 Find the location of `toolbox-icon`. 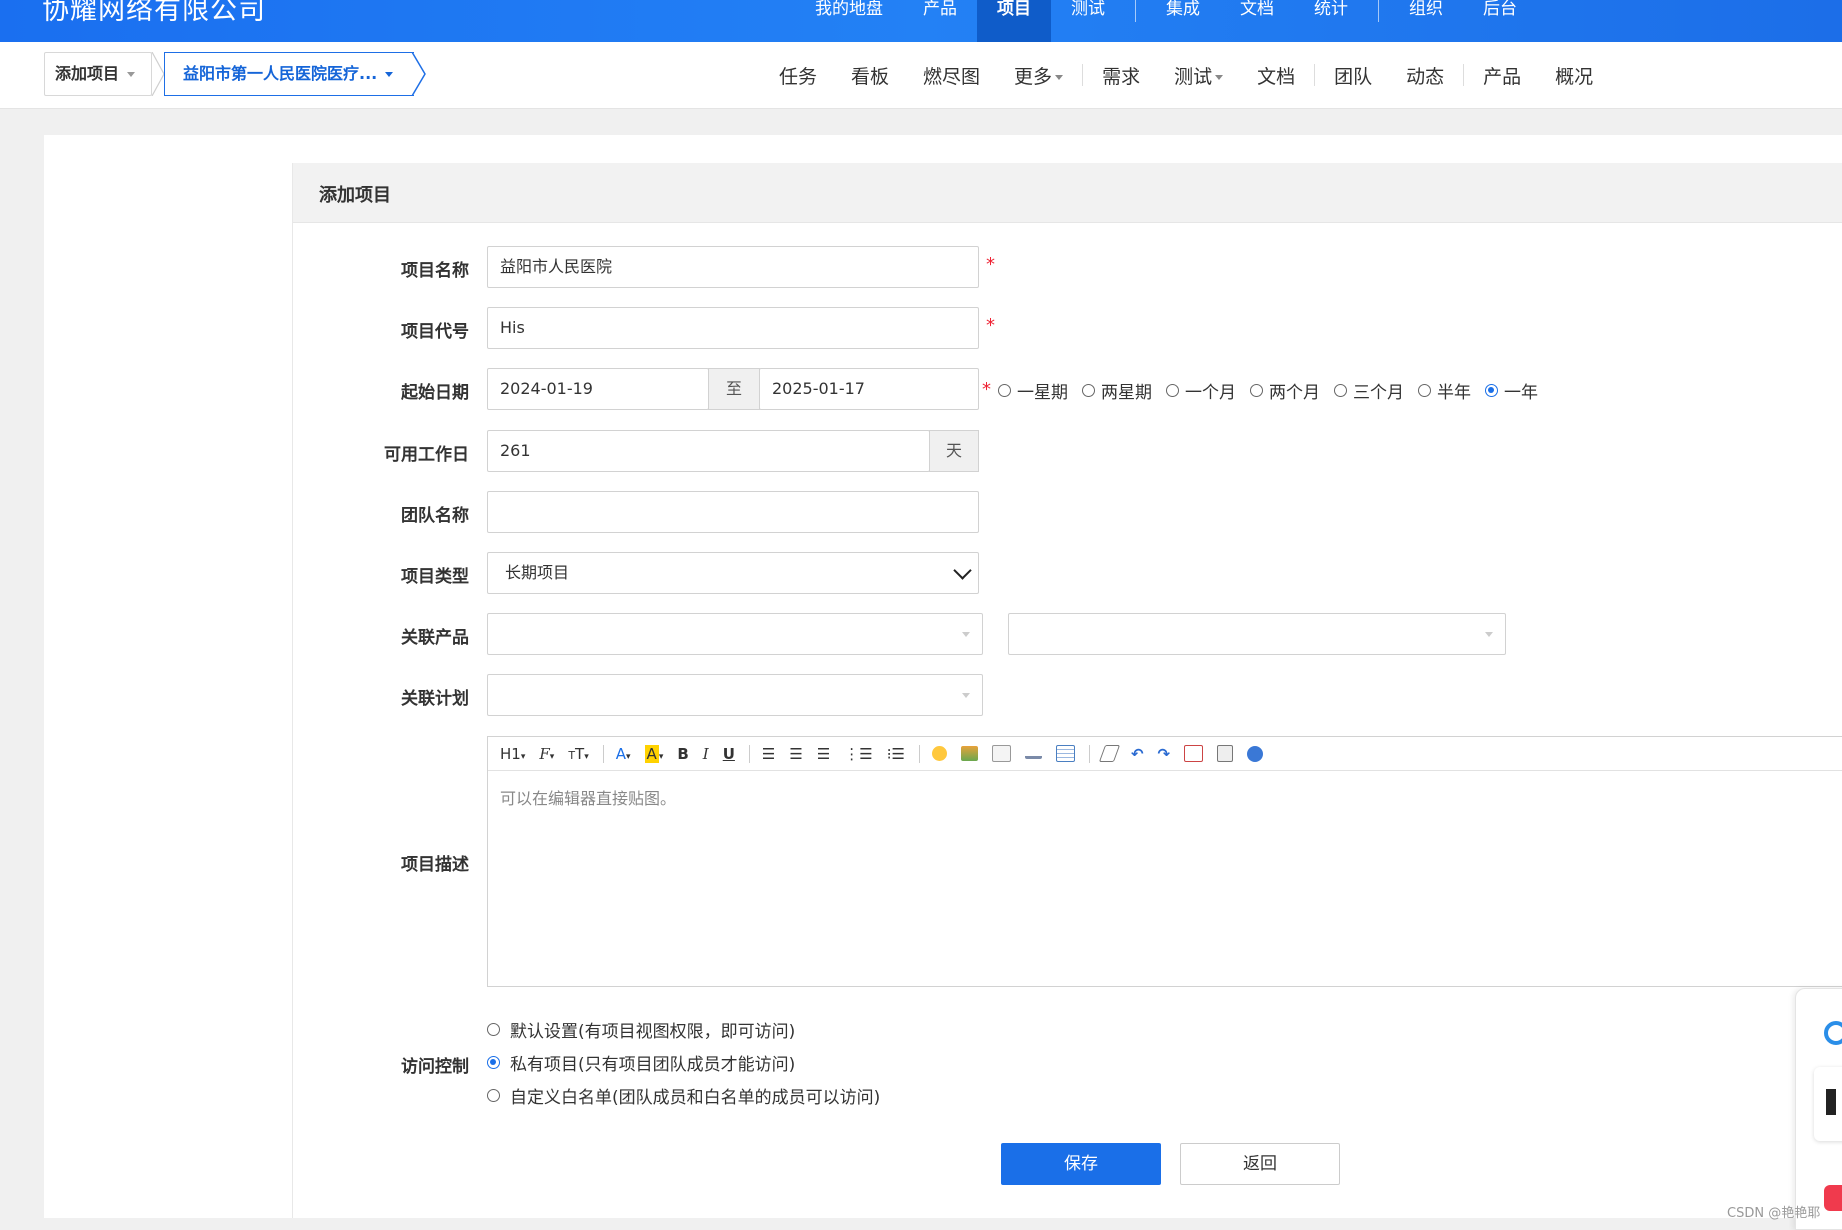

toolbox-icon is located at coordinates (1831, 1102).